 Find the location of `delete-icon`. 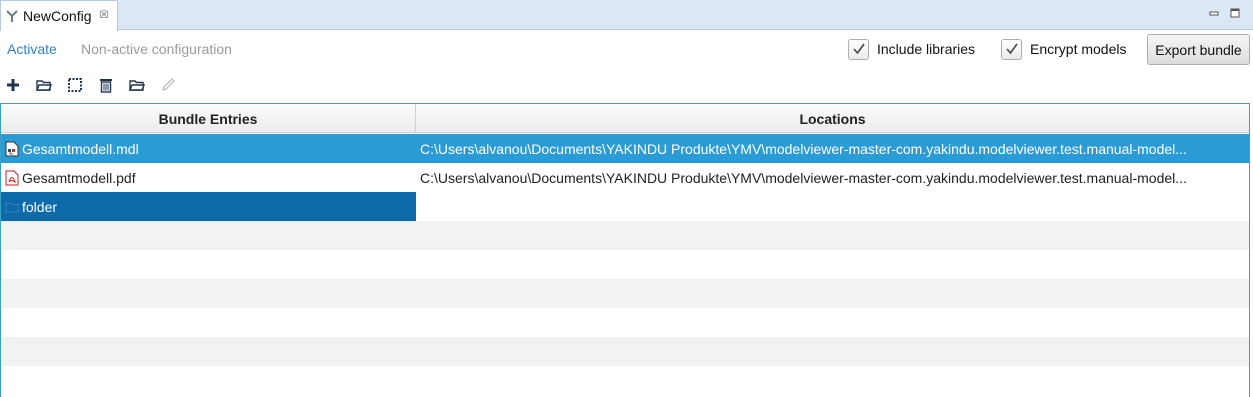

delete-icon is located at coordinates (106, 85).